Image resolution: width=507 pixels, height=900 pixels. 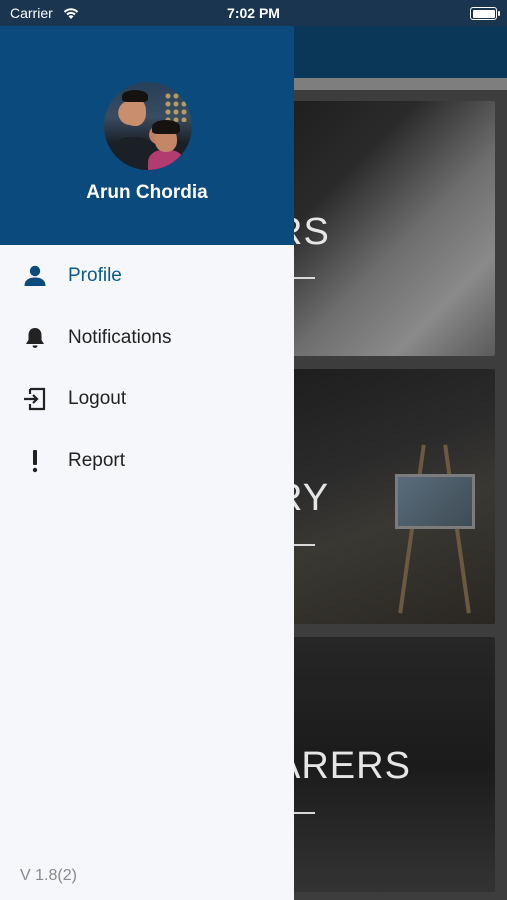 I want to click on app-version: V 1.8(2), so click(x=48, y=875).